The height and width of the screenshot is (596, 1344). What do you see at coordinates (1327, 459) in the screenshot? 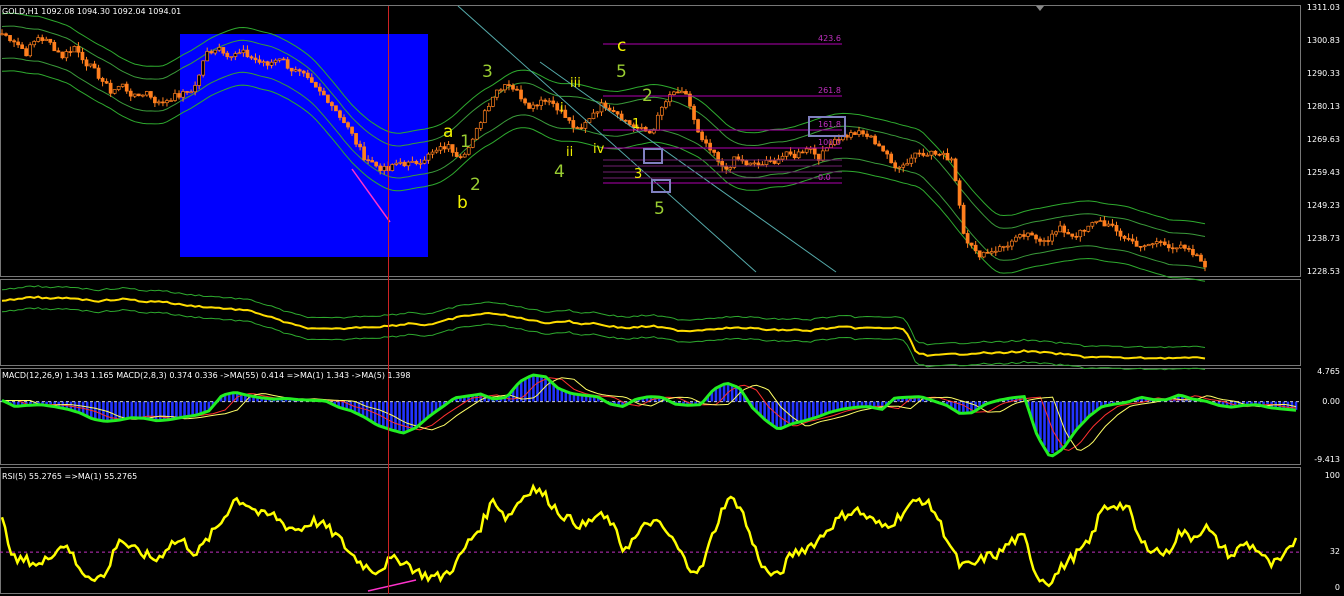
I see `macd-axis-tick: -9.413` at bounding box center [1327, 459].